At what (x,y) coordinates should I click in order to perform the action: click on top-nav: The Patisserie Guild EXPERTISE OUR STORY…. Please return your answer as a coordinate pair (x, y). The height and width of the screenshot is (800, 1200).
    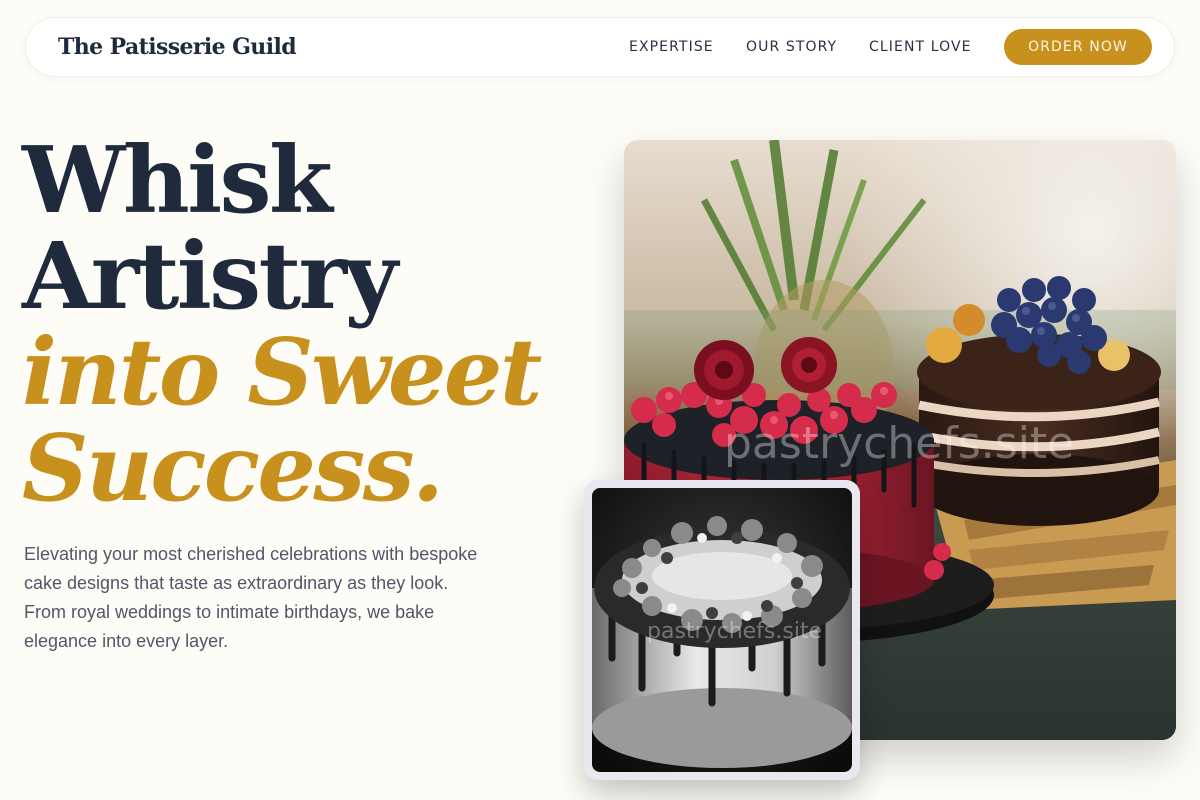
    Looking at the image, I should click on (600, 47).